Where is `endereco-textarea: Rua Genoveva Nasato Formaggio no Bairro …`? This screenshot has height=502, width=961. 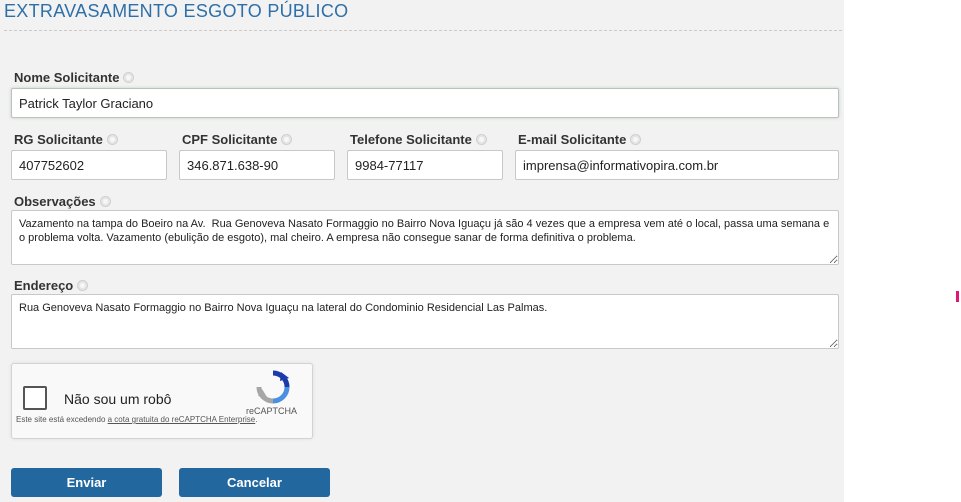
endereco-textarea: Rua Genoveva Nasato Formaggio no Bairro … is located at coordinates (425, 321).